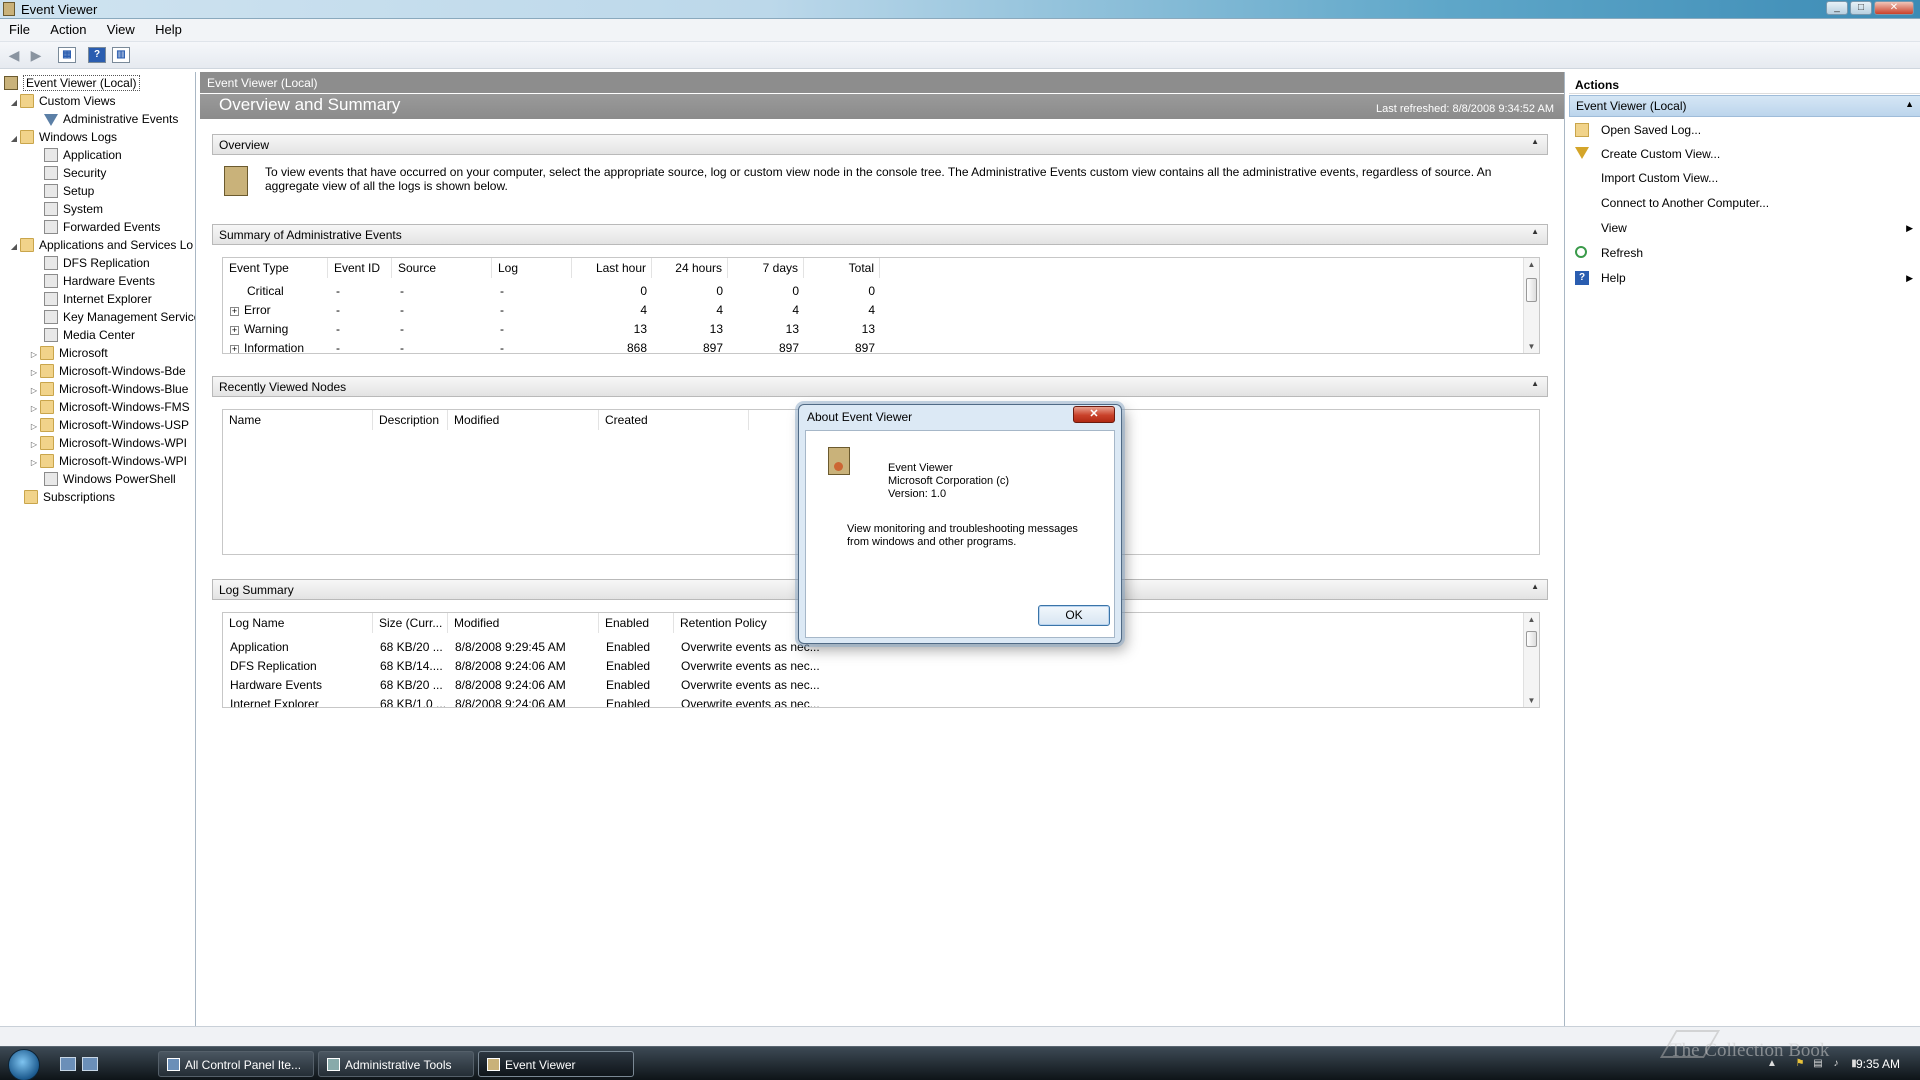  What do you see at coordinates (68, 1064) in the screenshot?
I see `show-desktop-icon` at bounding box center [68, 1064].